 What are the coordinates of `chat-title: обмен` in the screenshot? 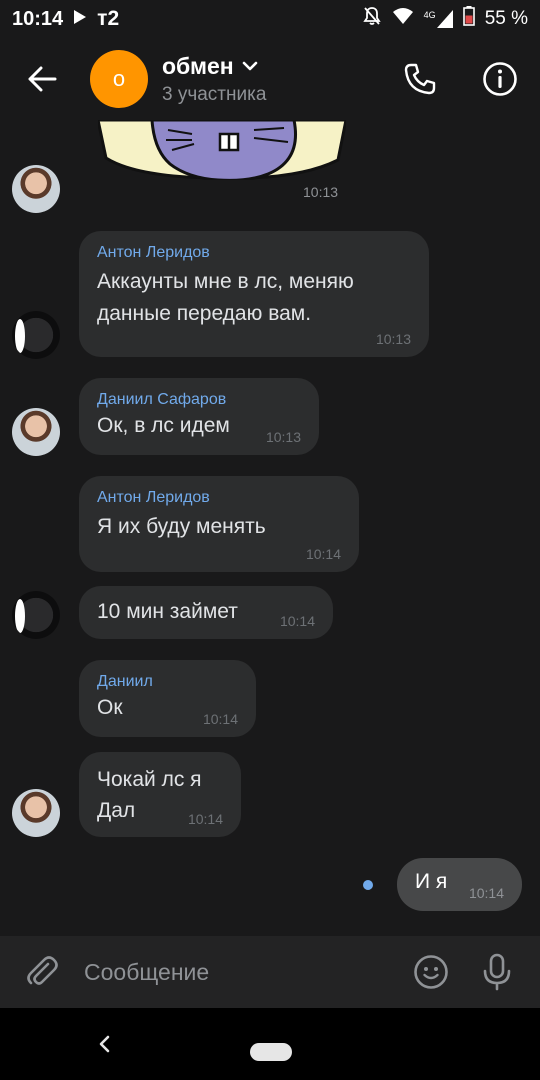 It's located at (214, 66).